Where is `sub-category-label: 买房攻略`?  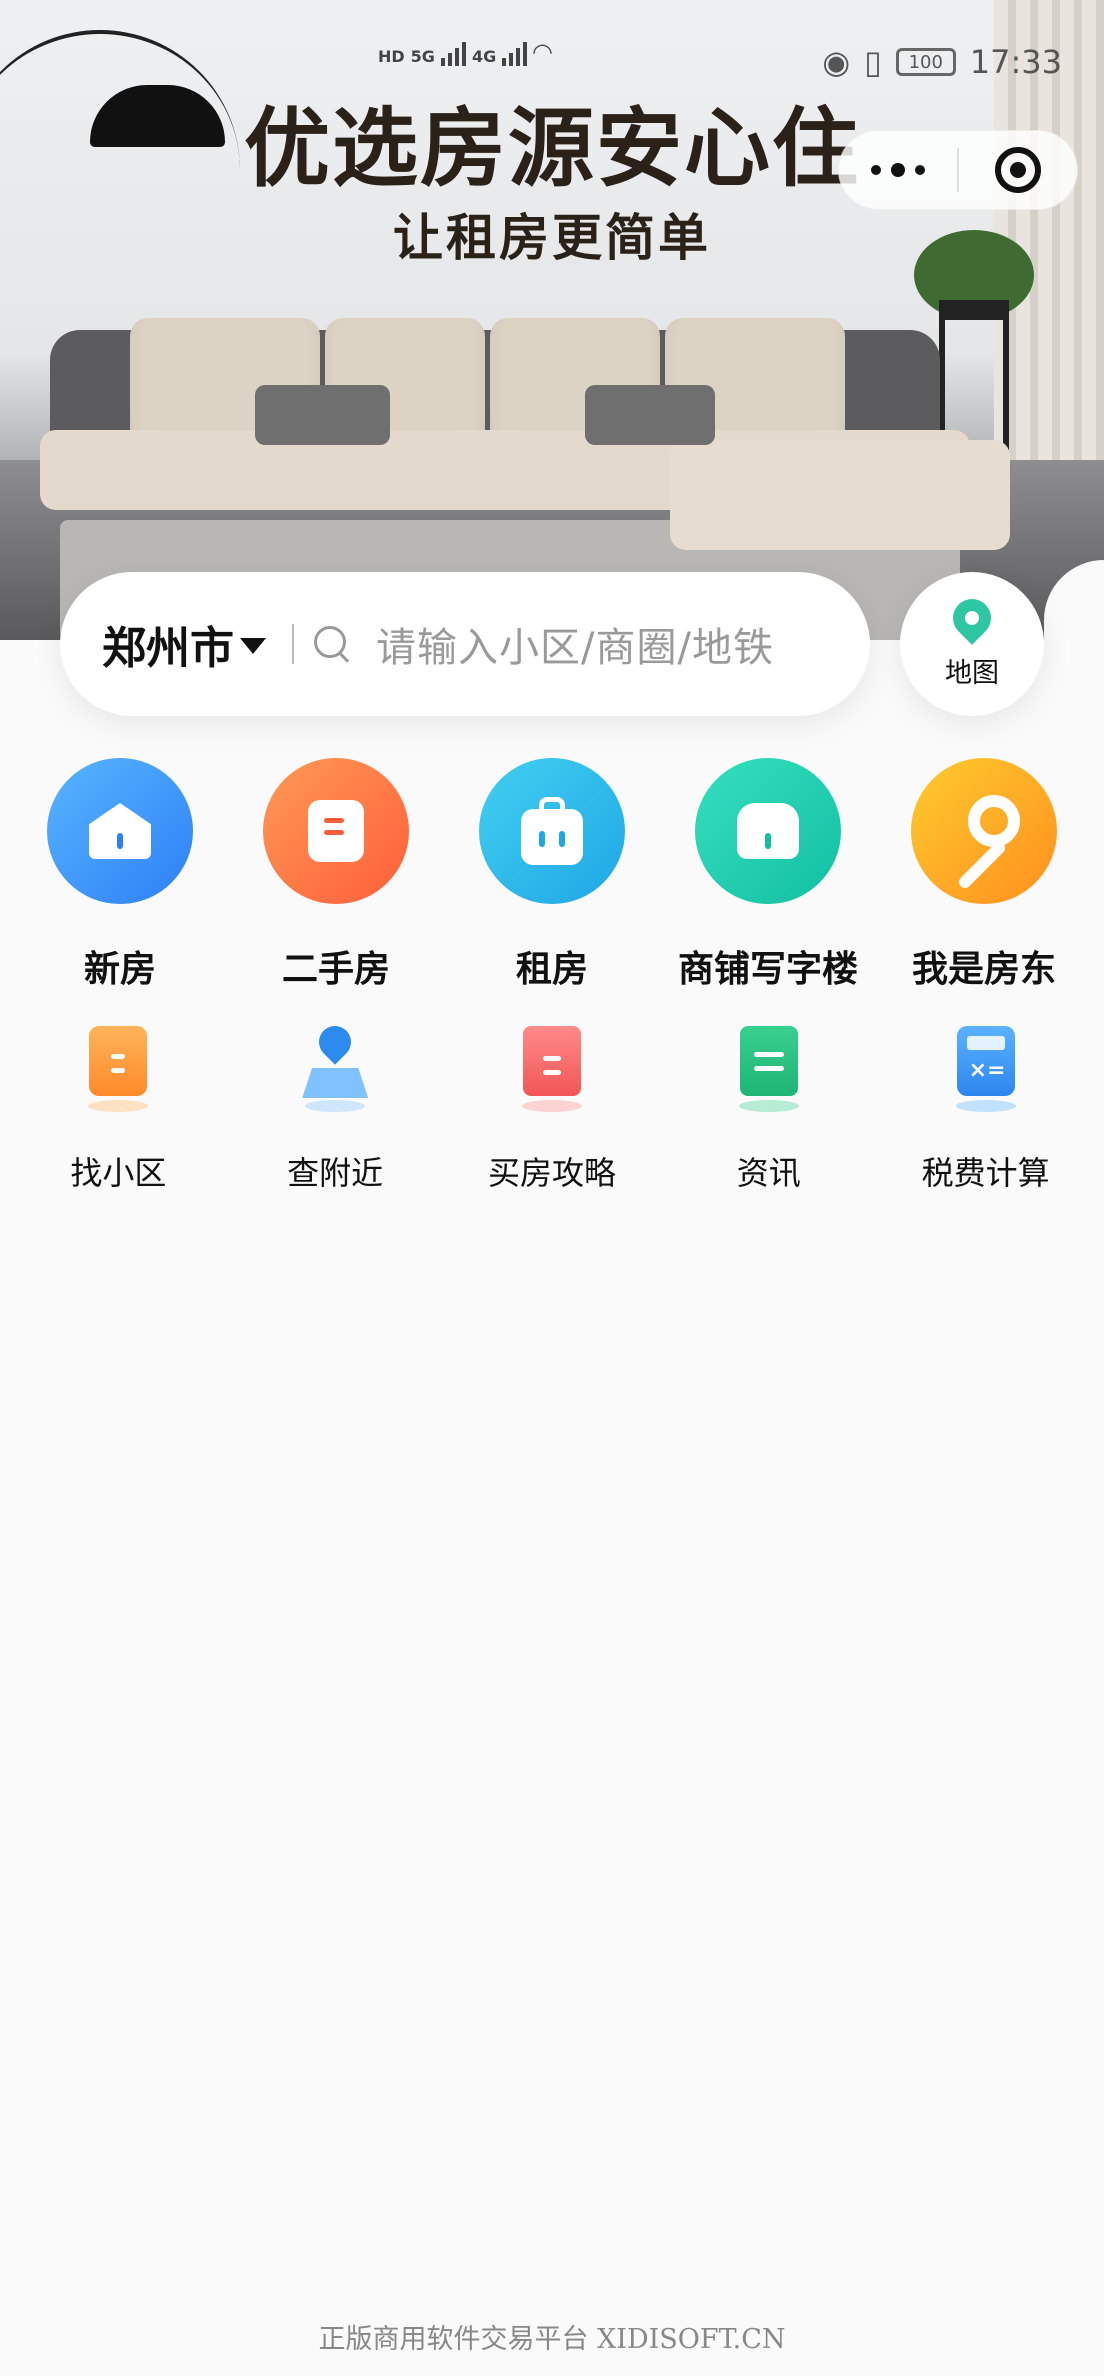 sub-category-label: 买房攻略 is located at coordinates (551, 1173).